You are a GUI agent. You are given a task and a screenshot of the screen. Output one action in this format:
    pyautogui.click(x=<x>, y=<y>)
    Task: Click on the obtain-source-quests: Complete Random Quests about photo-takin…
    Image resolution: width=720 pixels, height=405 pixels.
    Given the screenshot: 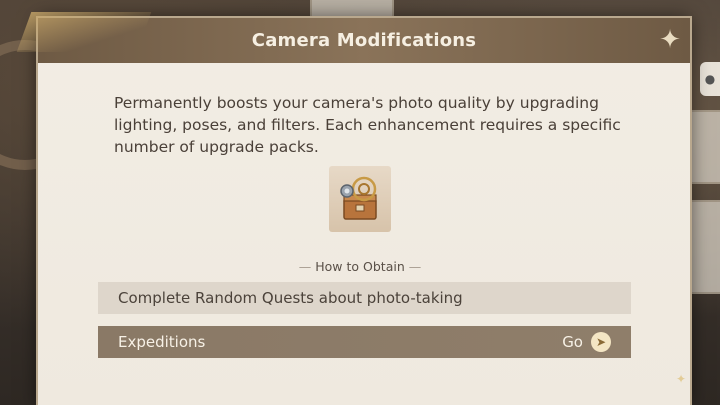 What is the action you would take?
    pyautogui.click(x=364, y=298)
    